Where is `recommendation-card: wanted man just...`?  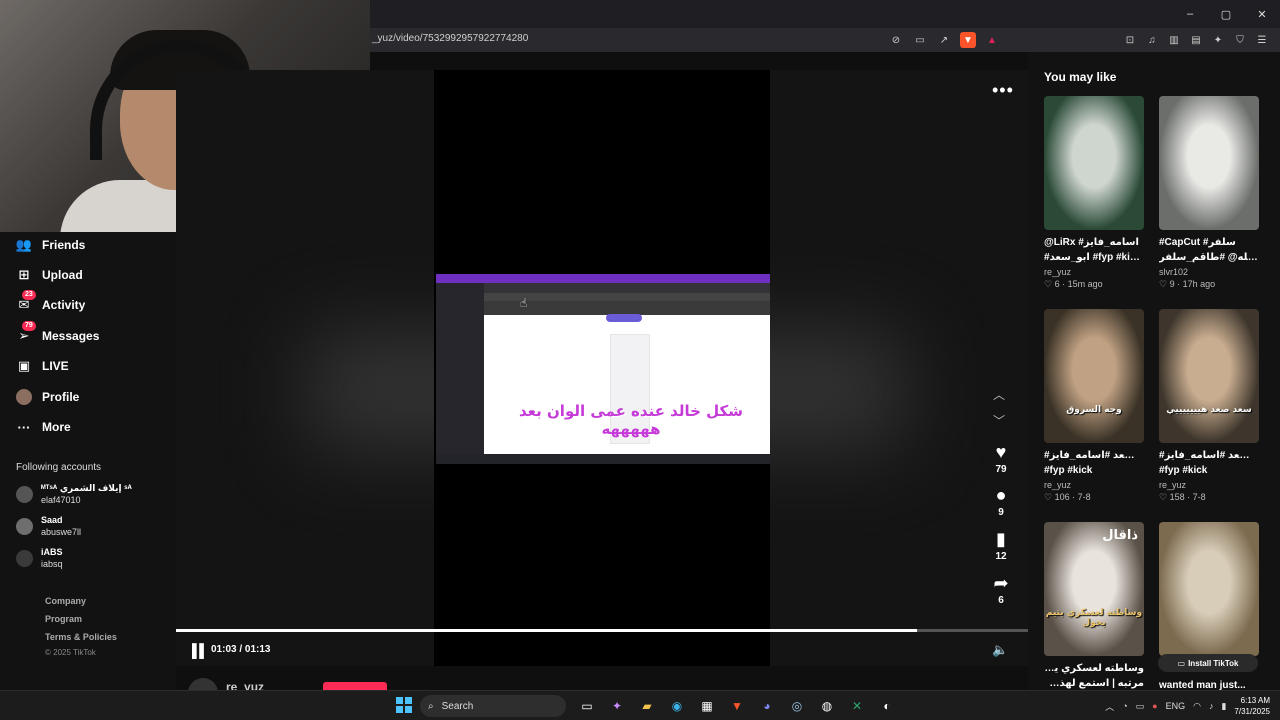 recommendation-card: wanted man just... is located at coordinates (1209, 615).